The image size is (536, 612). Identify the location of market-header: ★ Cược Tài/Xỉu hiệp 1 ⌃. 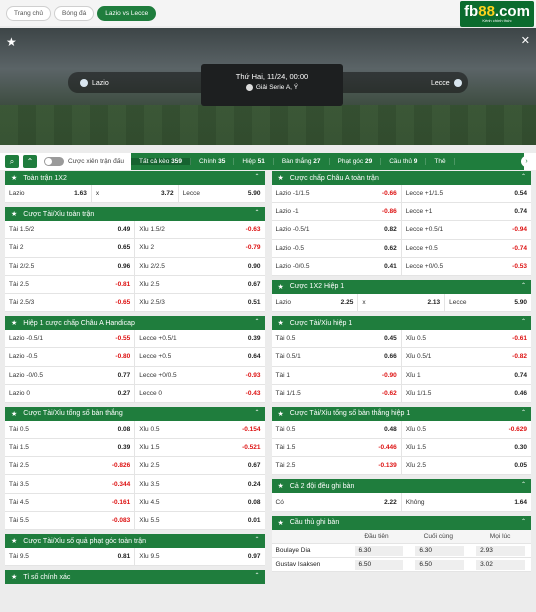
(401, 323).